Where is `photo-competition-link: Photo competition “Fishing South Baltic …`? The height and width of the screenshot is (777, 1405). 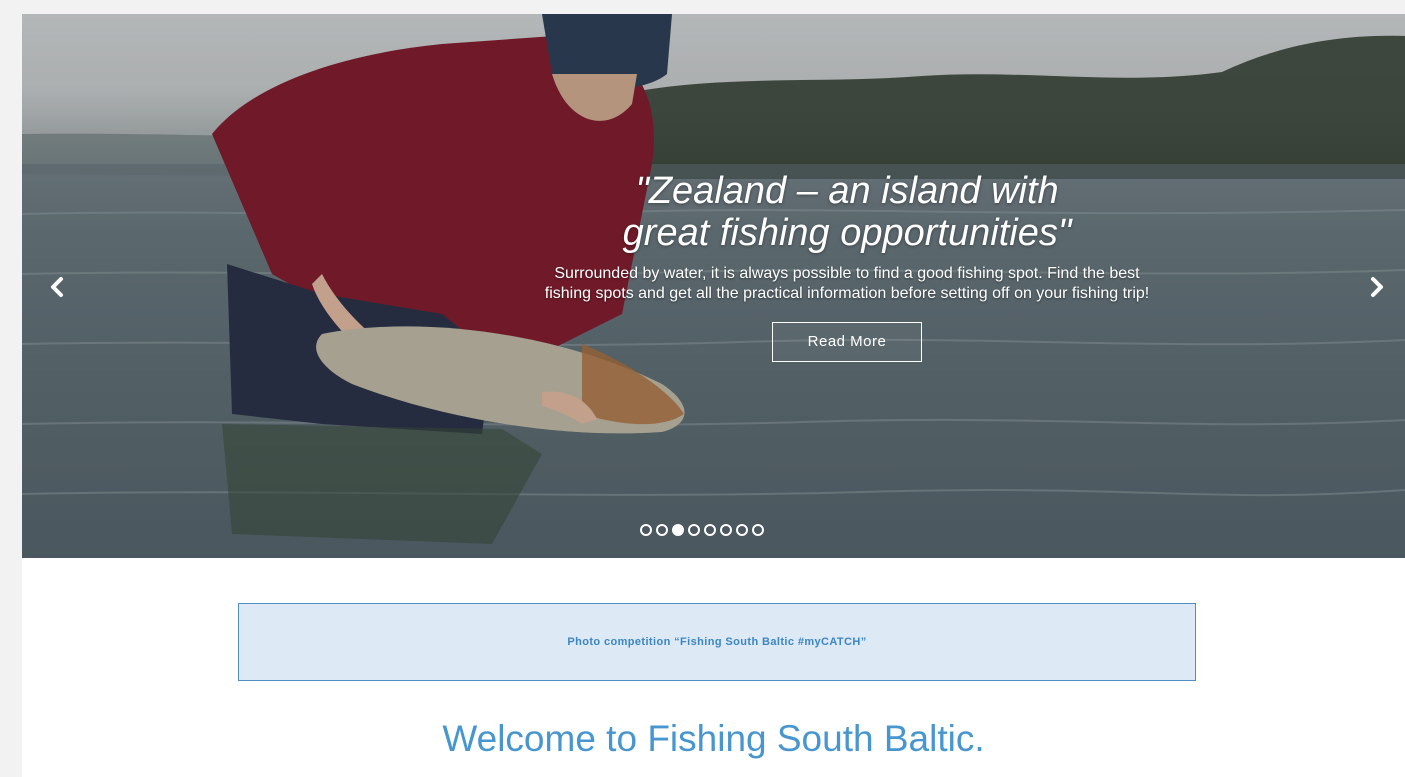
photo-competition-link: Photo competition “Fishing South Baltic … is located at coordinates (716, 642).